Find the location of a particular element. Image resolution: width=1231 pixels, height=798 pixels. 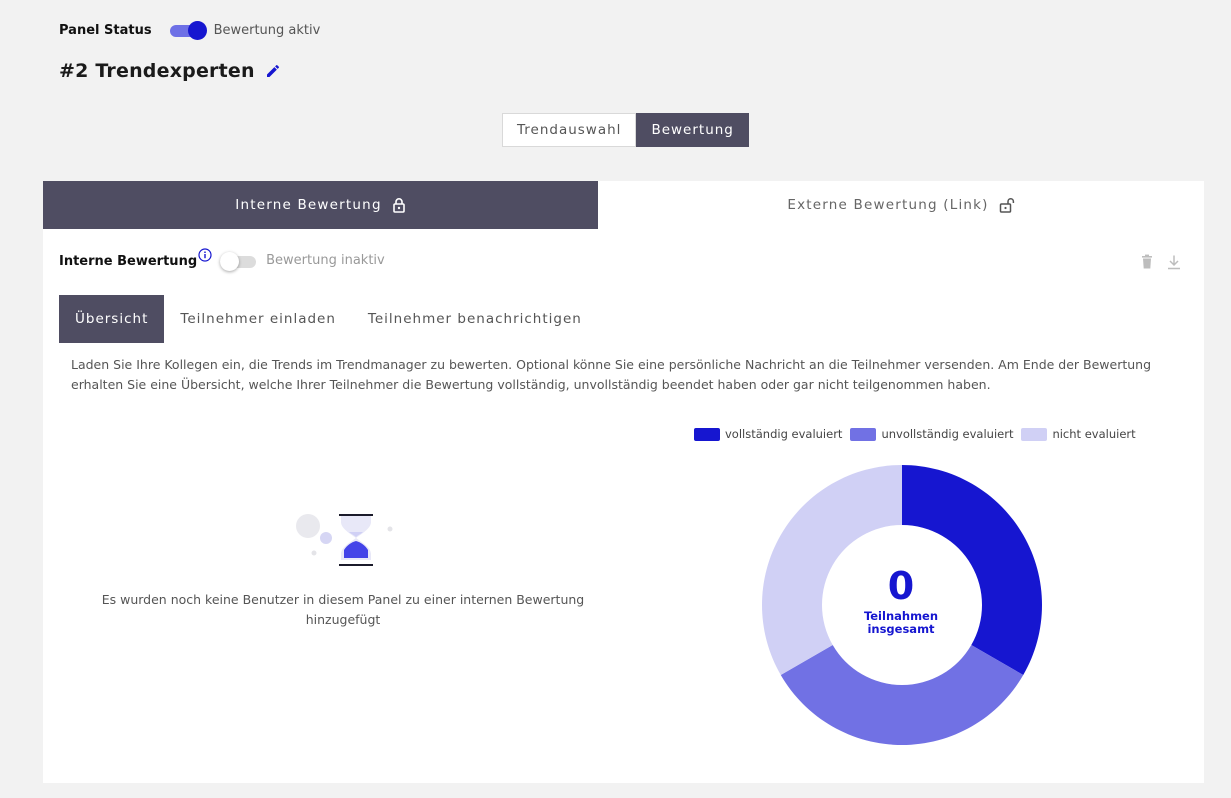

panel-status-label: Panel Status is located at coordinates (105, 30).